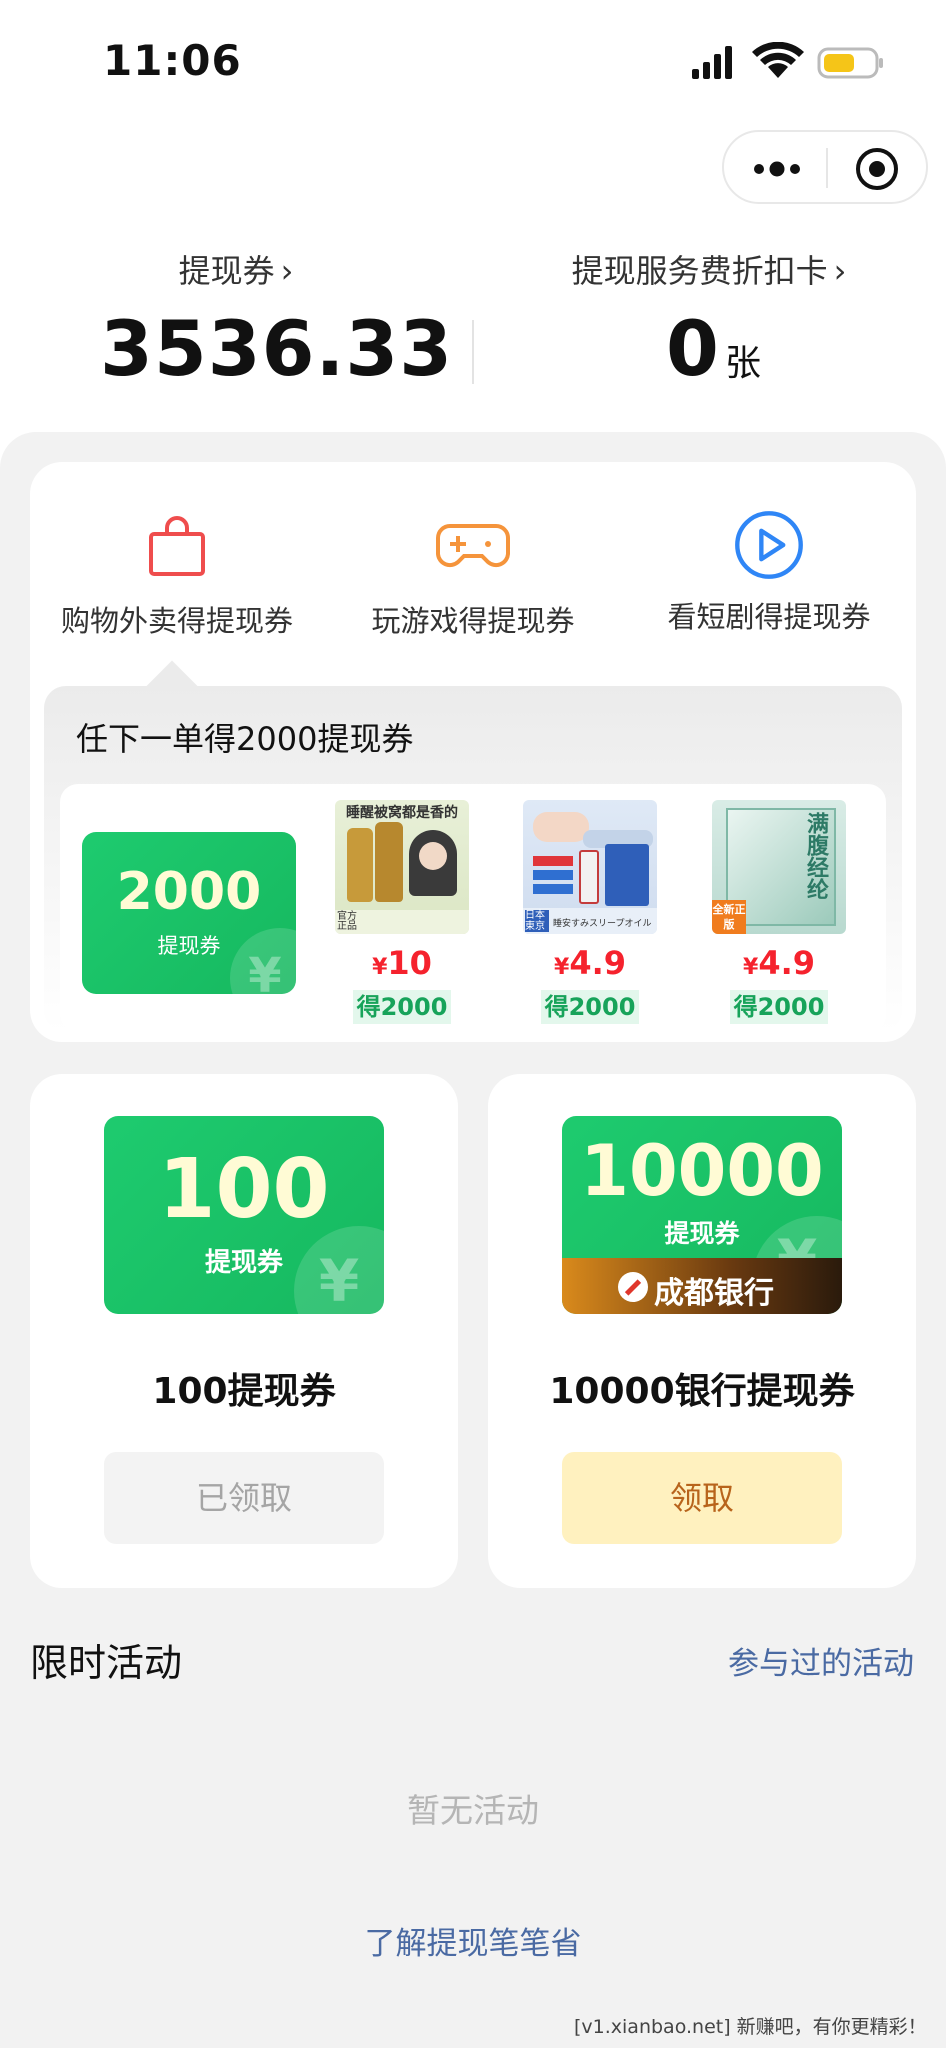 Image resolution: width=946 pixels, height=2048 pixels. I want to click on category-label: 看短剧得提现券, so click(769, 617).